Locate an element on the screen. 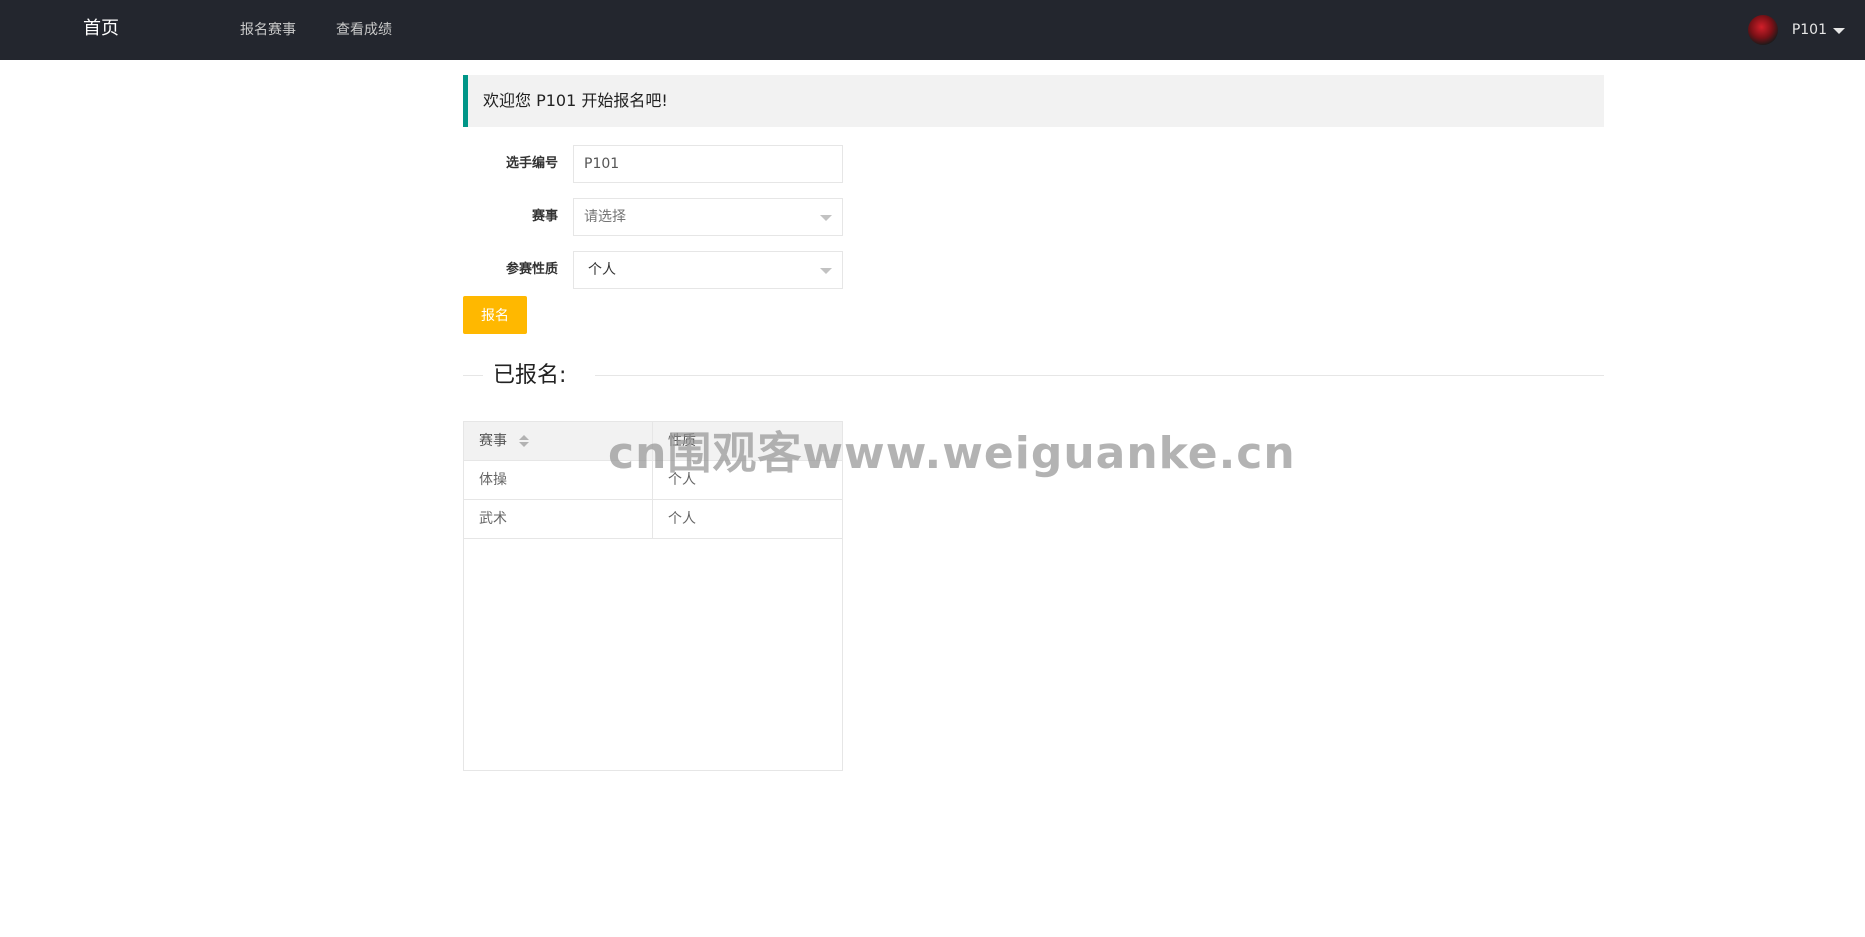 Image resolution: width=1865 pixels, height=937 pixels. user-menu: P101 is located at coordinates (1796, 30).